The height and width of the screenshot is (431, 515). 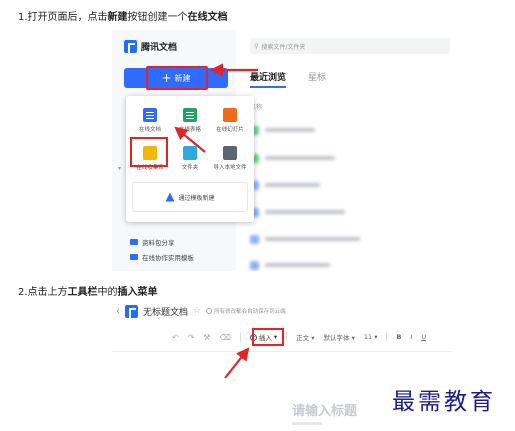 I want to click on step-1-prefix: 1.打开页面后，点击, so click(x=63, y=17).